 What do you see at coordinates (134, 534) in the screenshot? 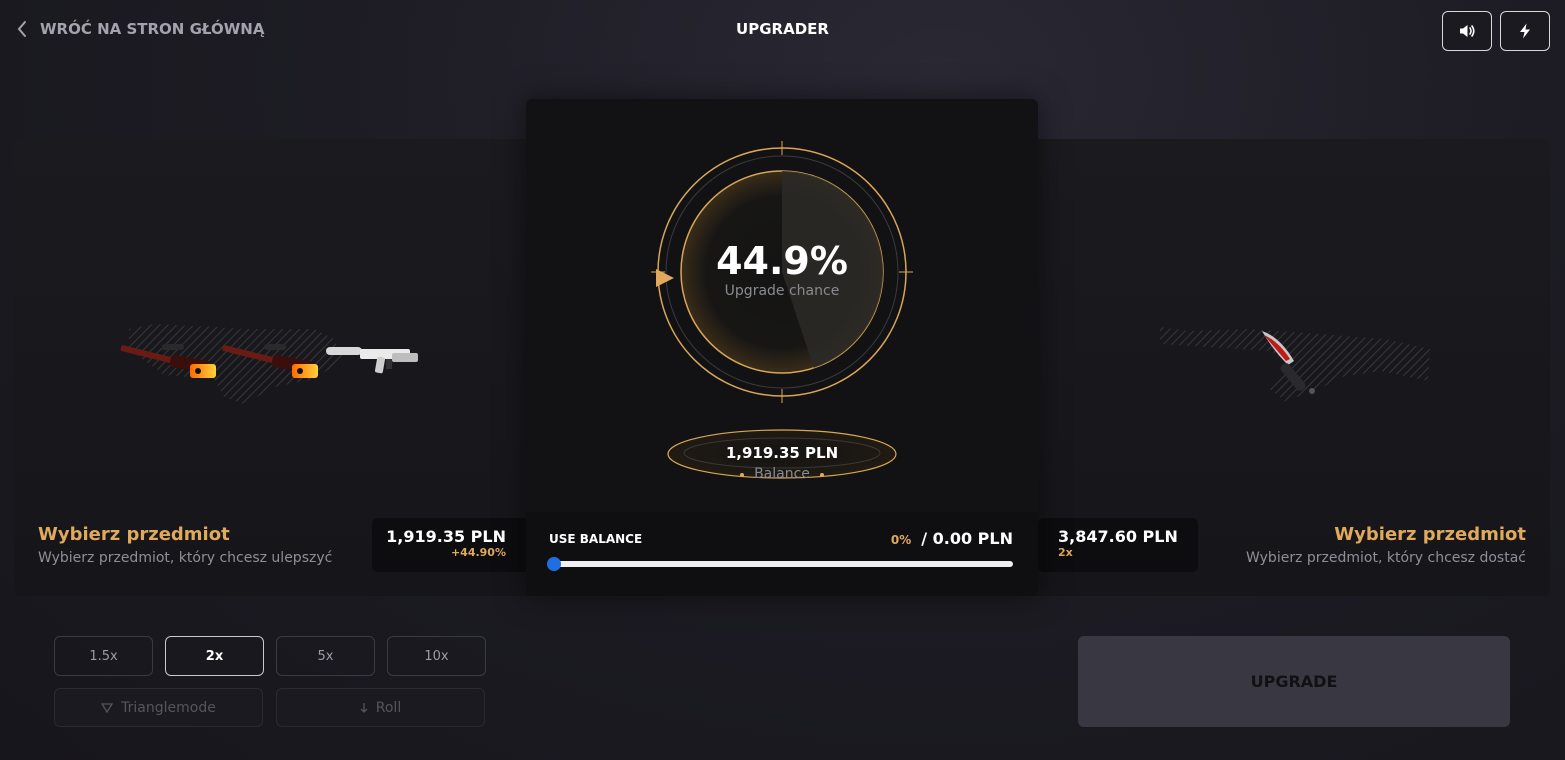
I see `source-heading: Wybierz przedmiot` at bounding box center [134, 534].